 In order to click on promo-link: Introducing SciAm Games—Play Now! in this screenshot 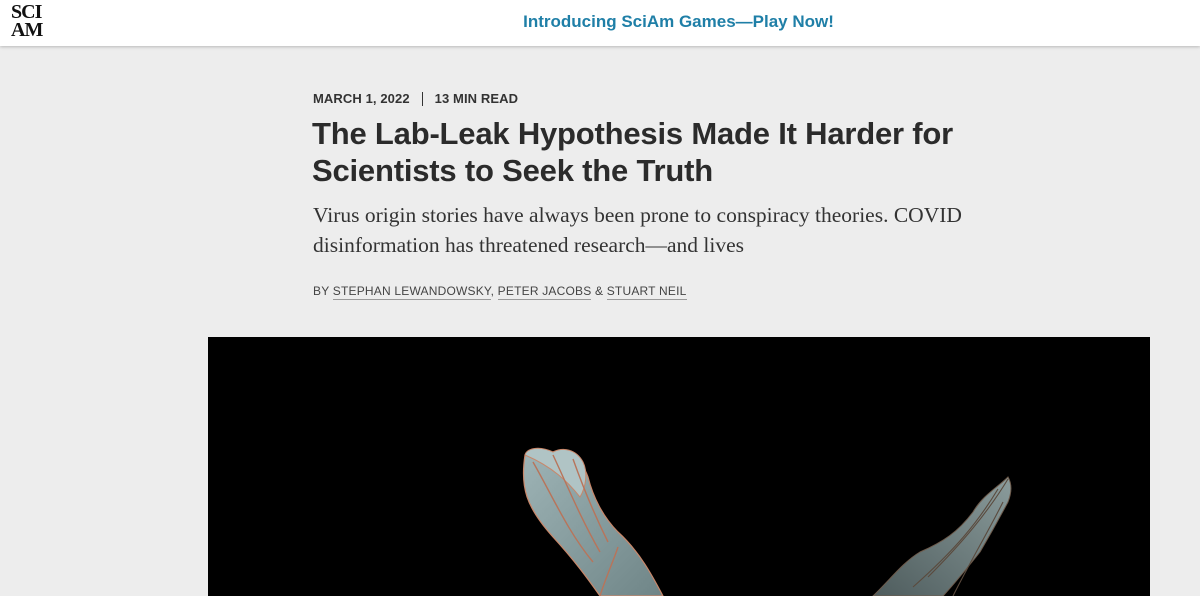, I will do `click(678, 21)`.